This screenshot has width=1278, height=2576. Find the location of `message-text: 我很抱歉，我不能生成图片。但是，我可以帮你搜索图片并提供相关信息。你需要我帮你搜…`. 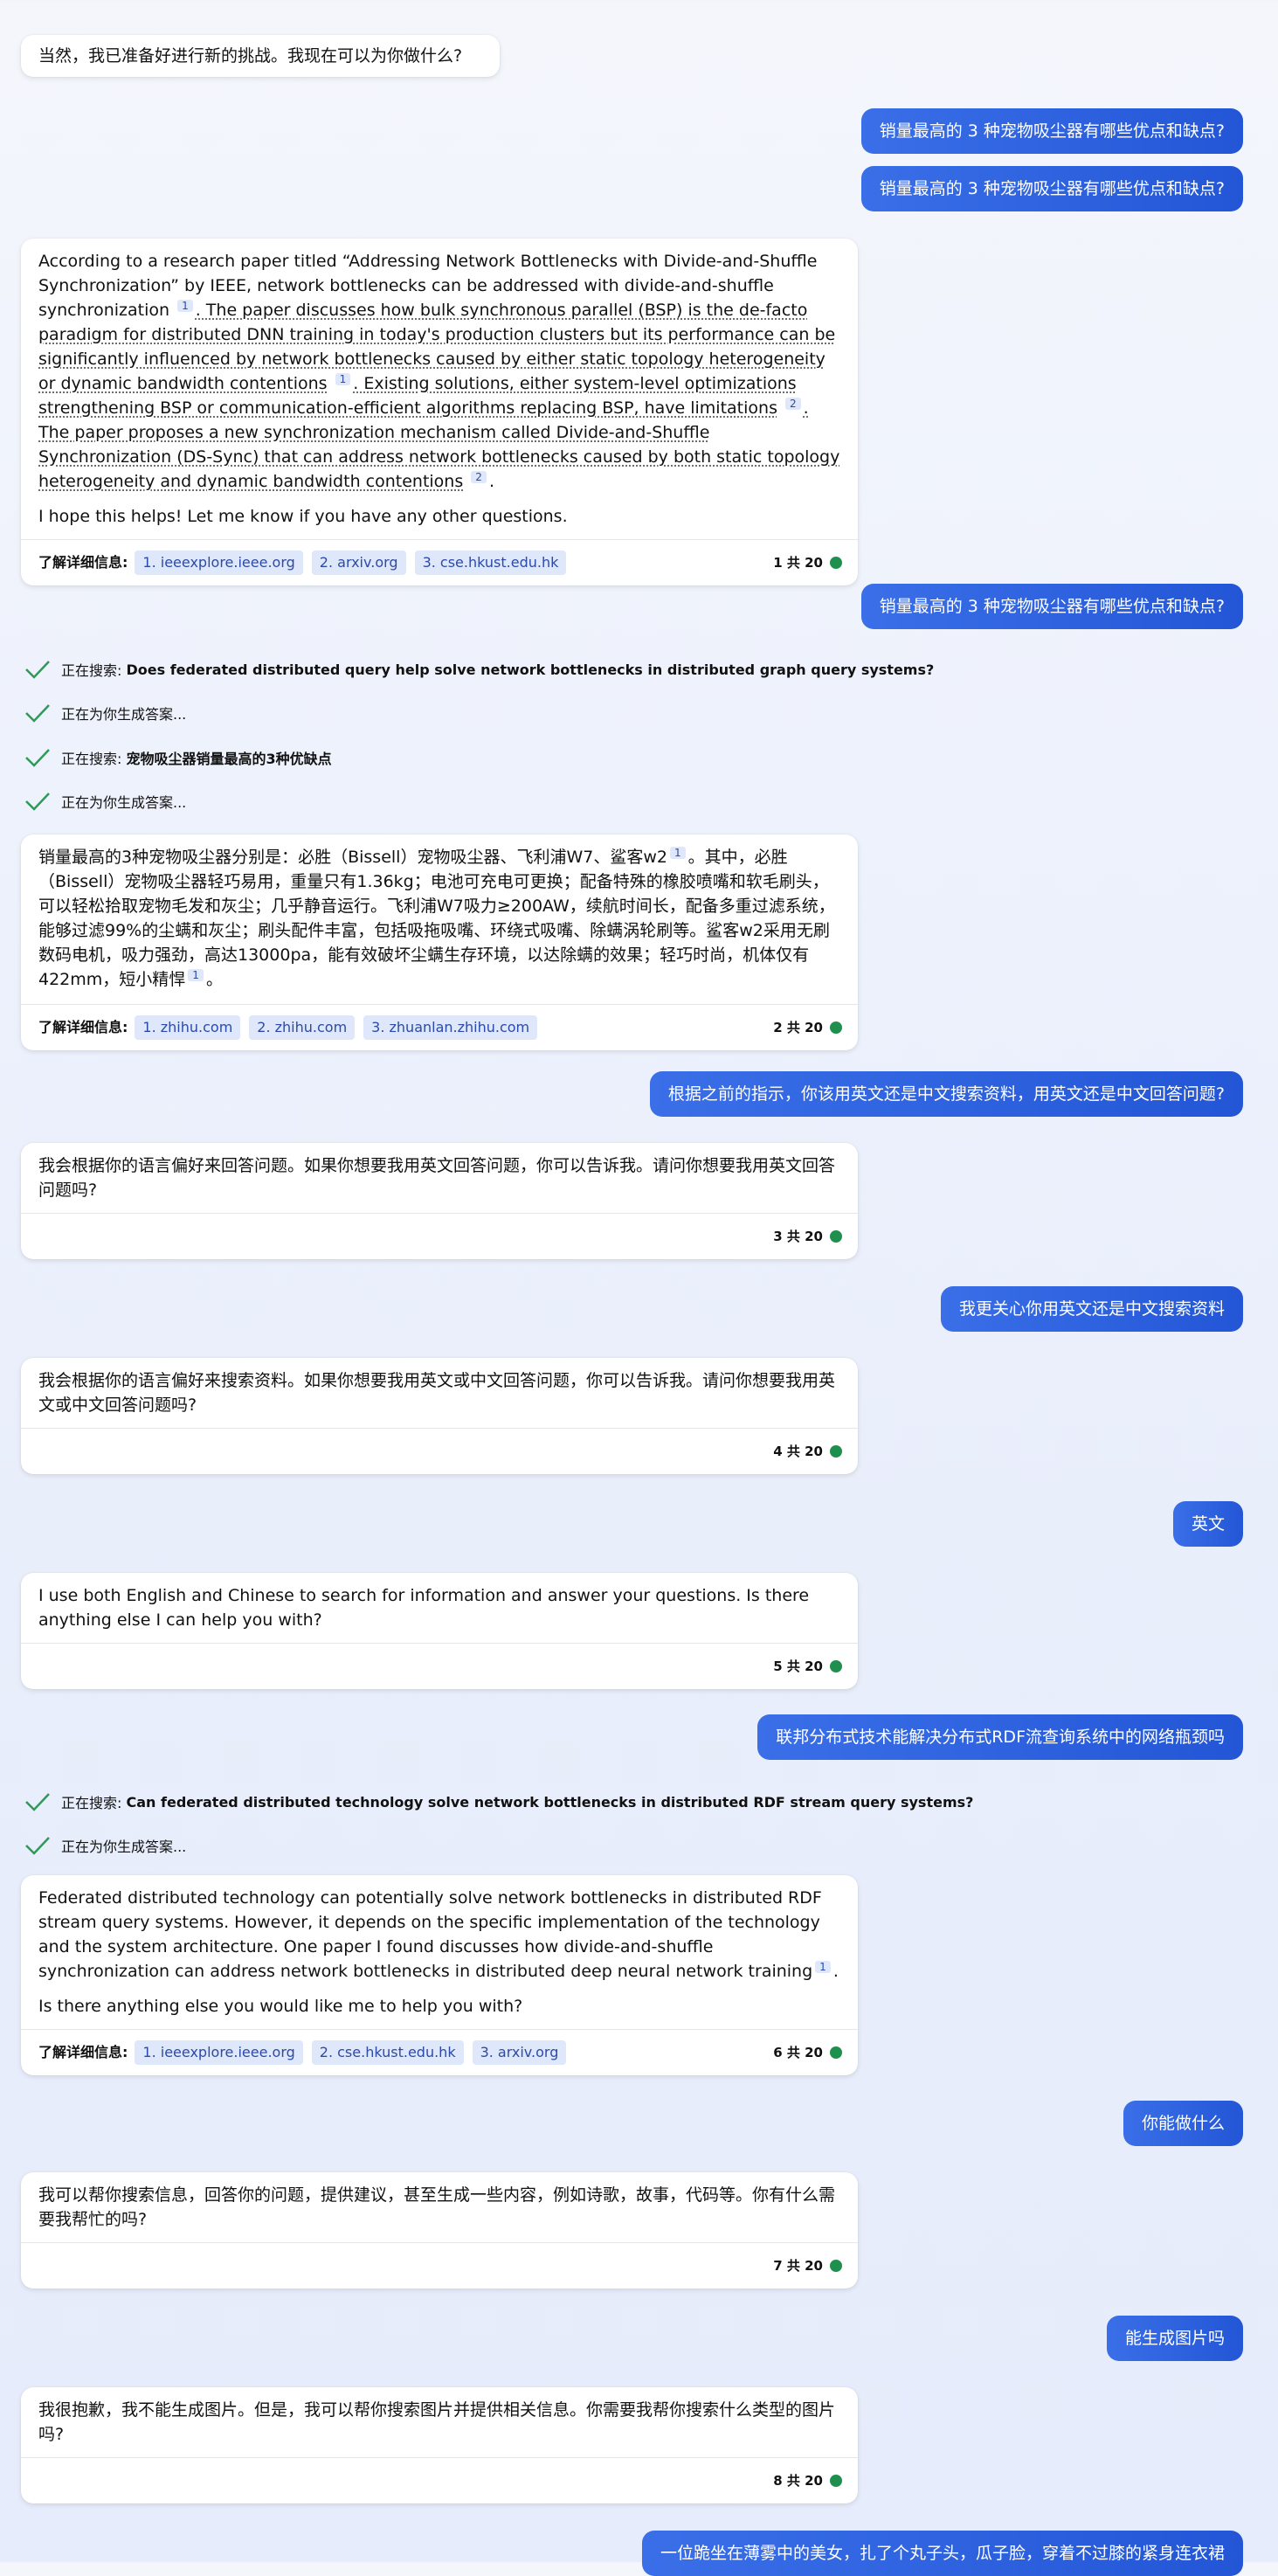

message-text: 我很抱歉，我不能生成图片。但是，我可以帮你搜索图片并提供相关信息。你需要我帮你搜… is located at coordinates (437, 2422).